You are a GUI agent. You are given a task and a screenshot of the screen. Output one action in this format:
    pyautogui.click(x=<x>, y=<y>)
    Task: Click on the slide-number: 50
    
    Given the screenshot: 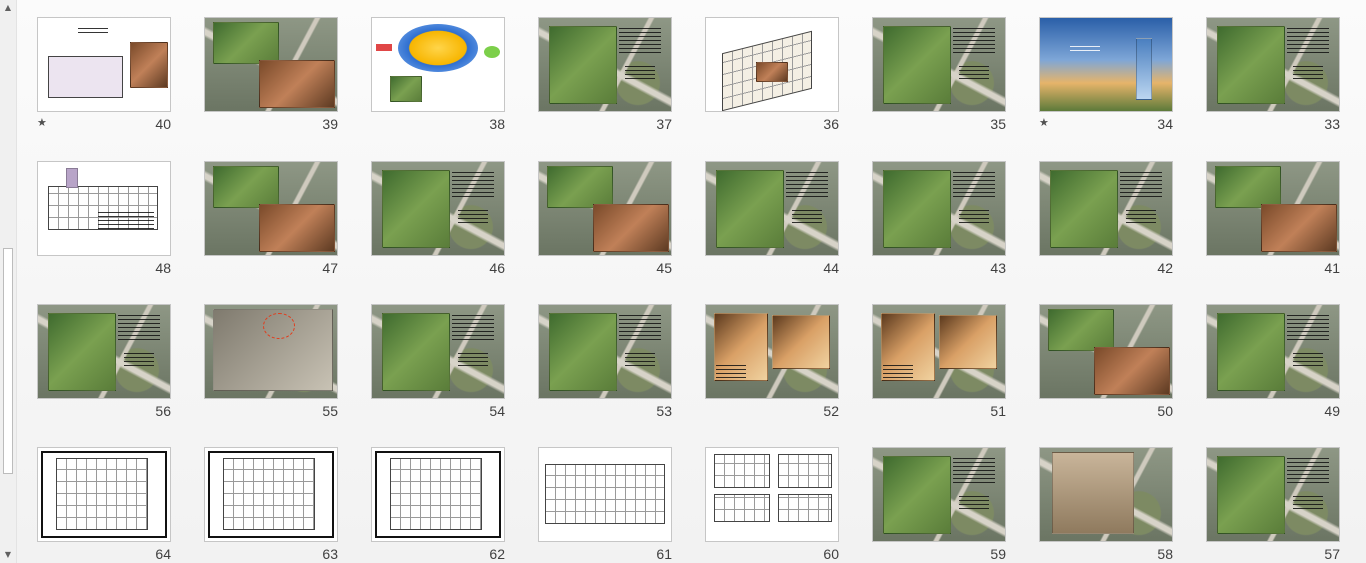 What is the action you would take?
    pyautogui.click(x=1165, y=411)
    